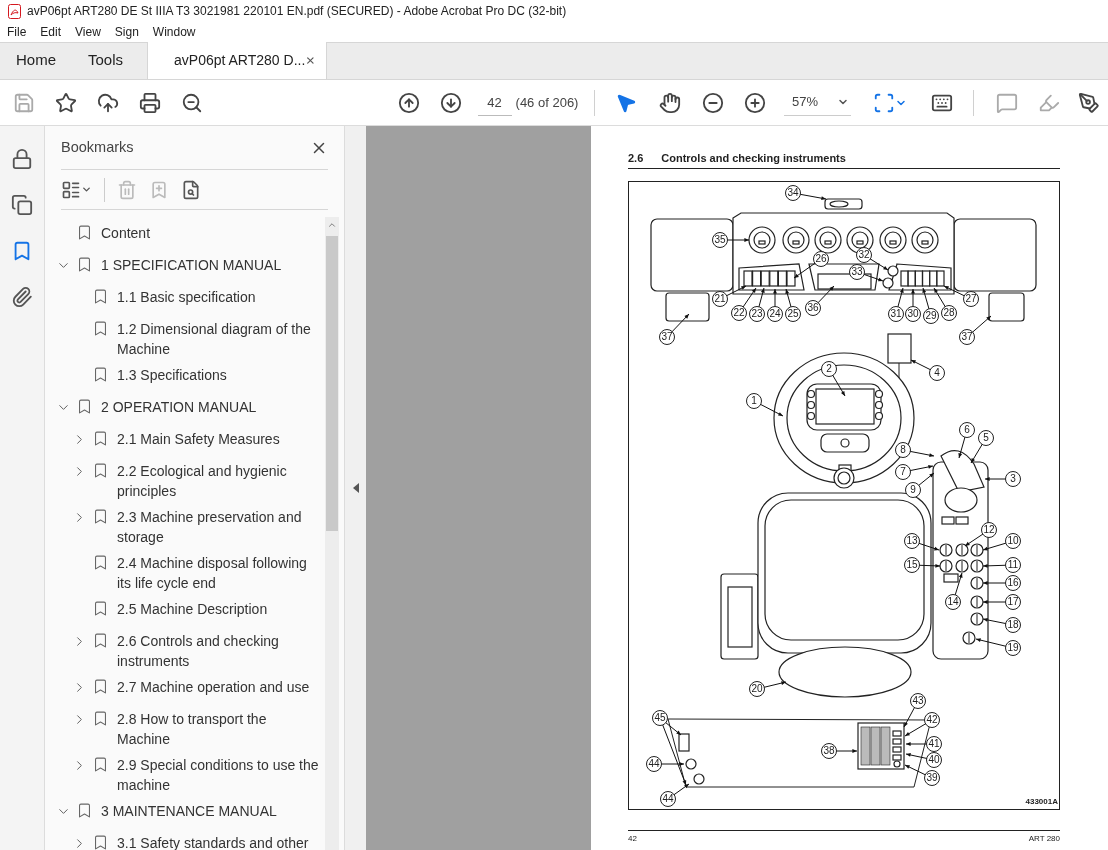  What do you see at coordinates (297, 11) in the screenshot?
I see `window-title: avP06pt ART280 DE St IIIA T3 3021981 220101 EN.pdf (SECURED) - Adobe Acrobat Pro DC (32-bit)` at bounding box center [297, 11].